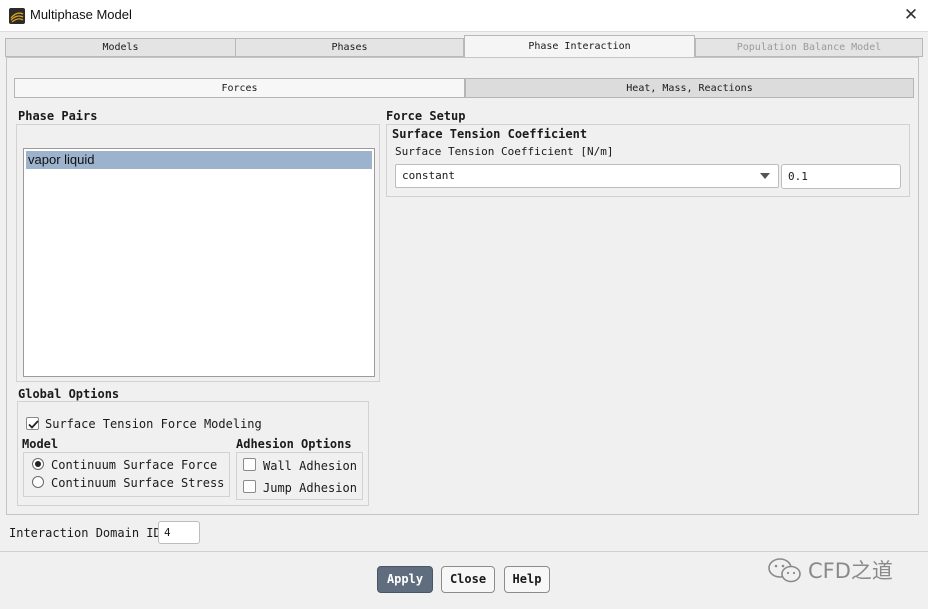  I want to click on interaction-domain-input: 4, so click(179, 532).